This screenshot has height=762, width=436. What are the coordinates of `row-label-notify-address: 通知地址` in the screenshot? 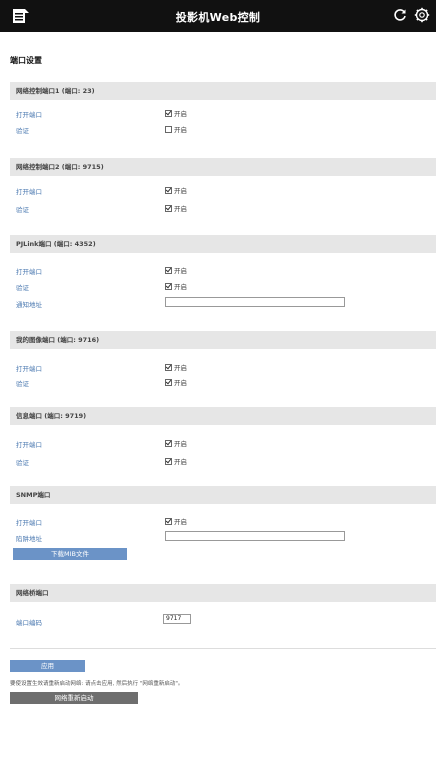 It's located at (29, 305).